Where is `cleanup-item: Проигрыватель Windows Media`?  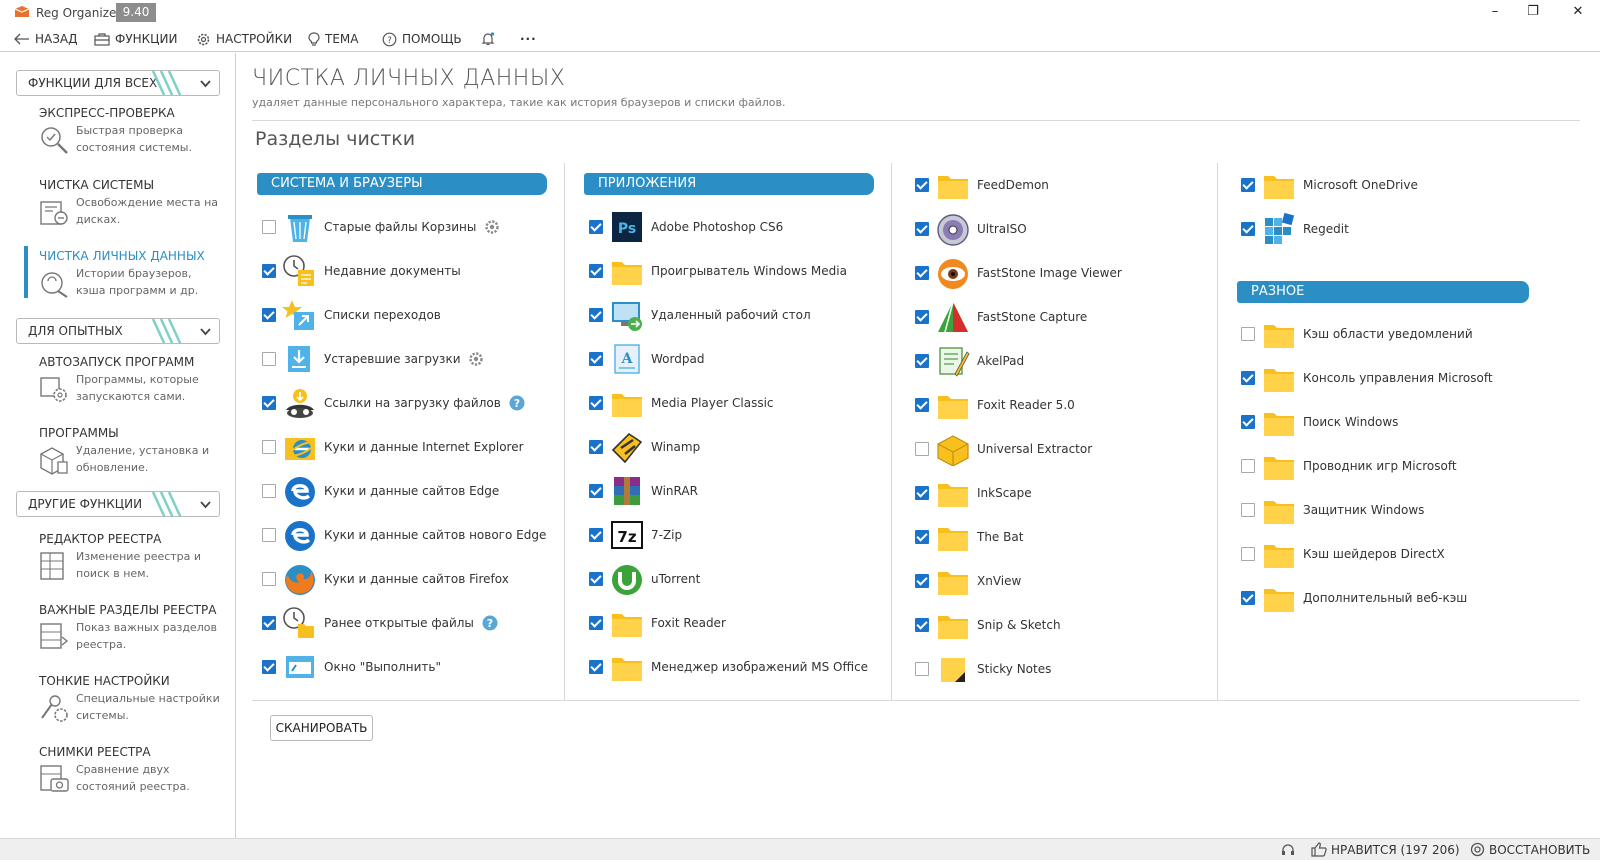 cleanup-item: Проигрыватель Windows Media is located at coordinates (739, 271).